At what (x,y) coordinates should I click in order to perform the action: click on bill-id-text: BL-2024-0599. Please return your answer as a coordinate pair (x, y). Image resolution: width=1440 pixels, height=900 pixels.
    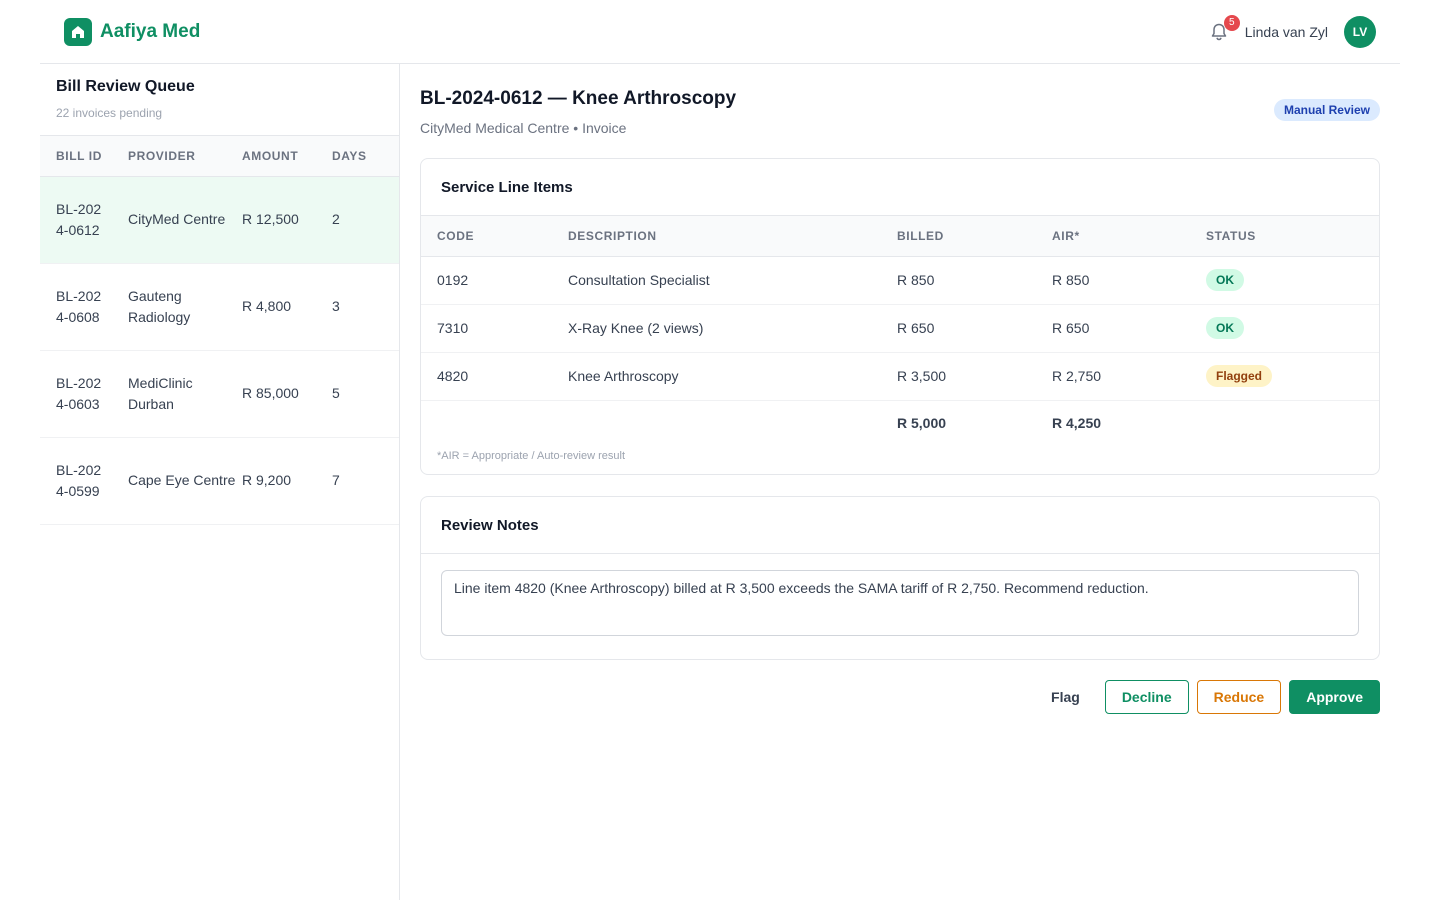
    Looking at the image, I should click on (79, 480).